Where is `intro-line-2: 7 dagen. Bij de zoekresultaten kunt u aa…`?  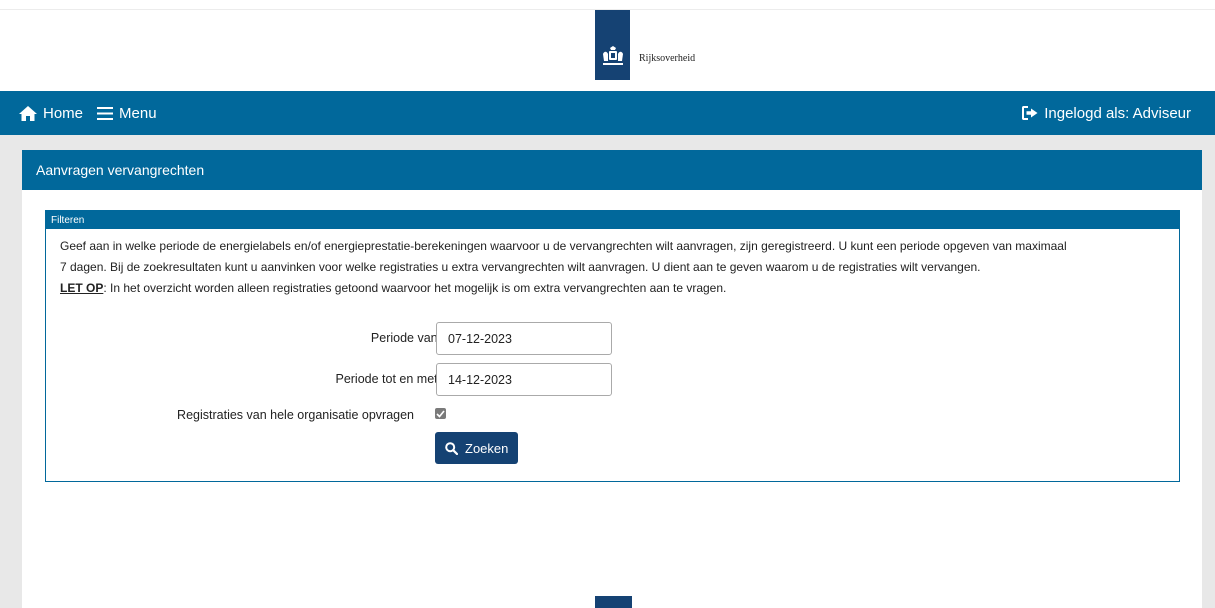 intro-line-2: 7 dagen. Bij de zoekresultaten kunt u aa… is located at coordinates (520, 267).